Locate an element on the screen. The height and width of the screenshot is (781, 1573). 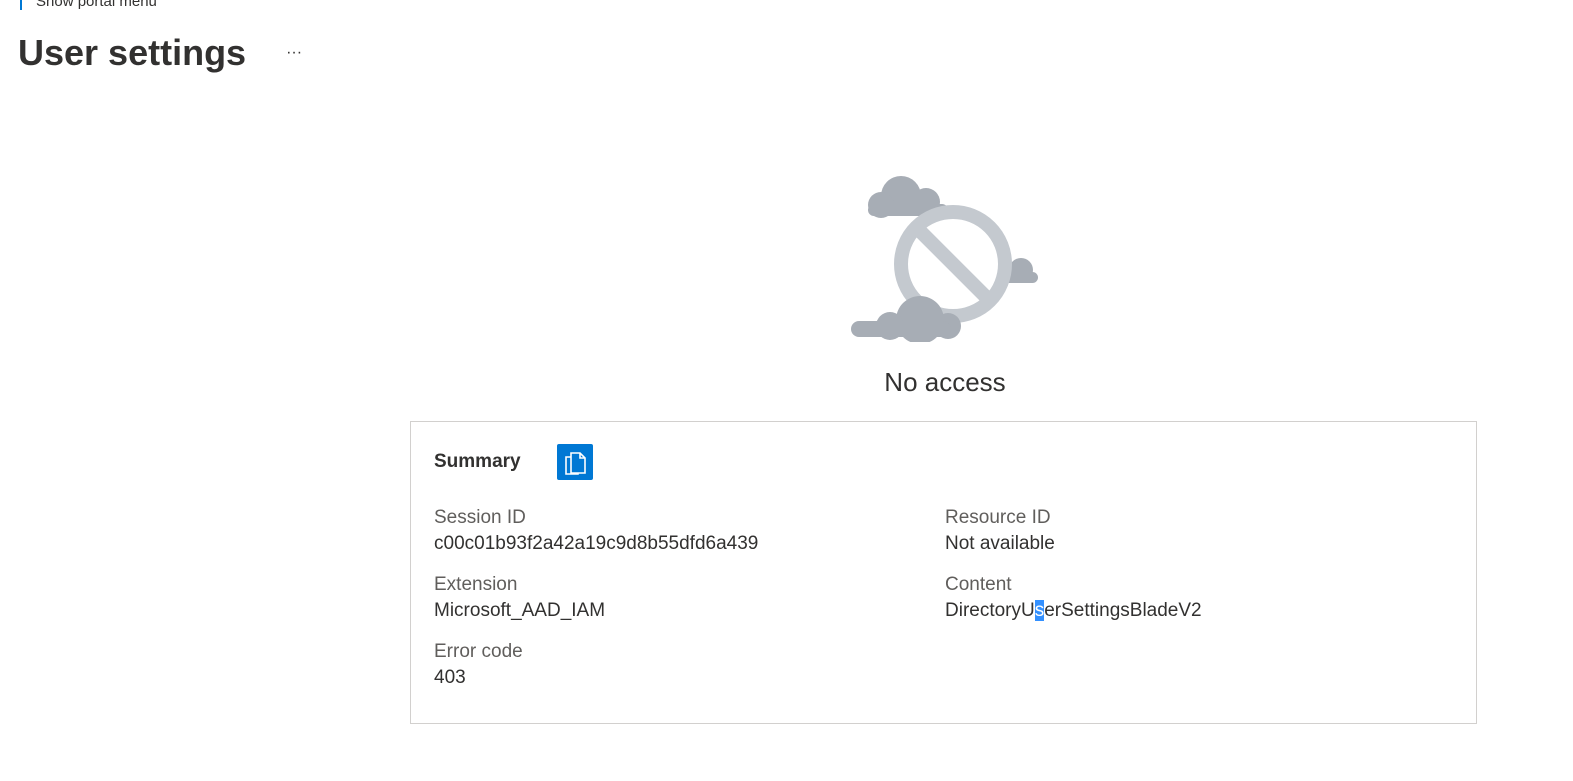
copy-icon is located at coordinates (575, 463).